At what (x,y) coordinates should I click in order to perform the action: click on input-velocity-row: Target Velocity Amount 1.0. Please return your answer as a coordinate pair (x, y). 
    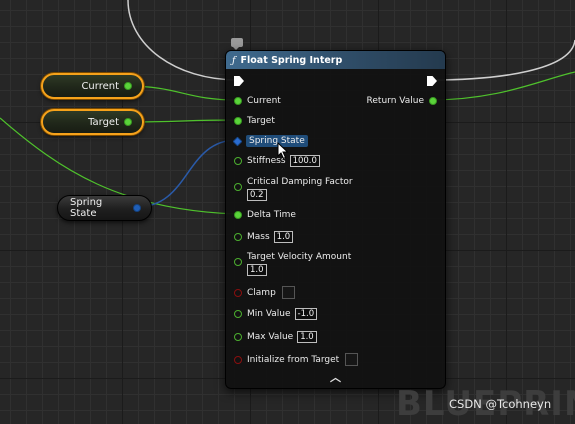
    Looking at the image, I should click on (292, 264).